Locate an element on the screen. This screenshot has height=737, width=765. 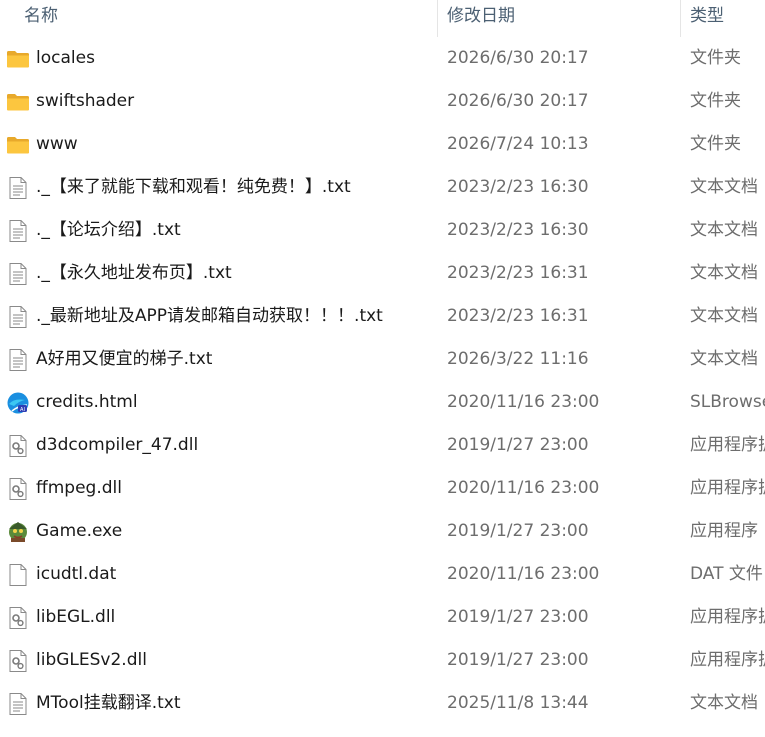
file-type: DAT 文件 is located at coordinates (726, 574).